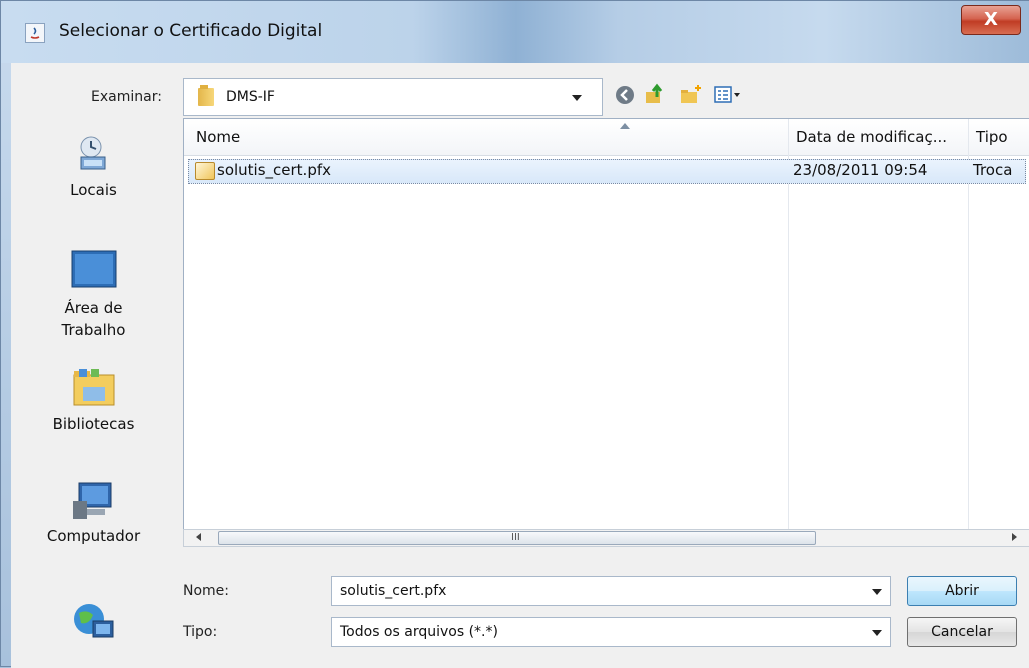 This screenshot has height=668, width=1029. Describe the element at coordinates (607, 171) in the screenshot. I see `list-item: solutis_cert.pfx 23/08/2011 09:54 Troca` at that location.